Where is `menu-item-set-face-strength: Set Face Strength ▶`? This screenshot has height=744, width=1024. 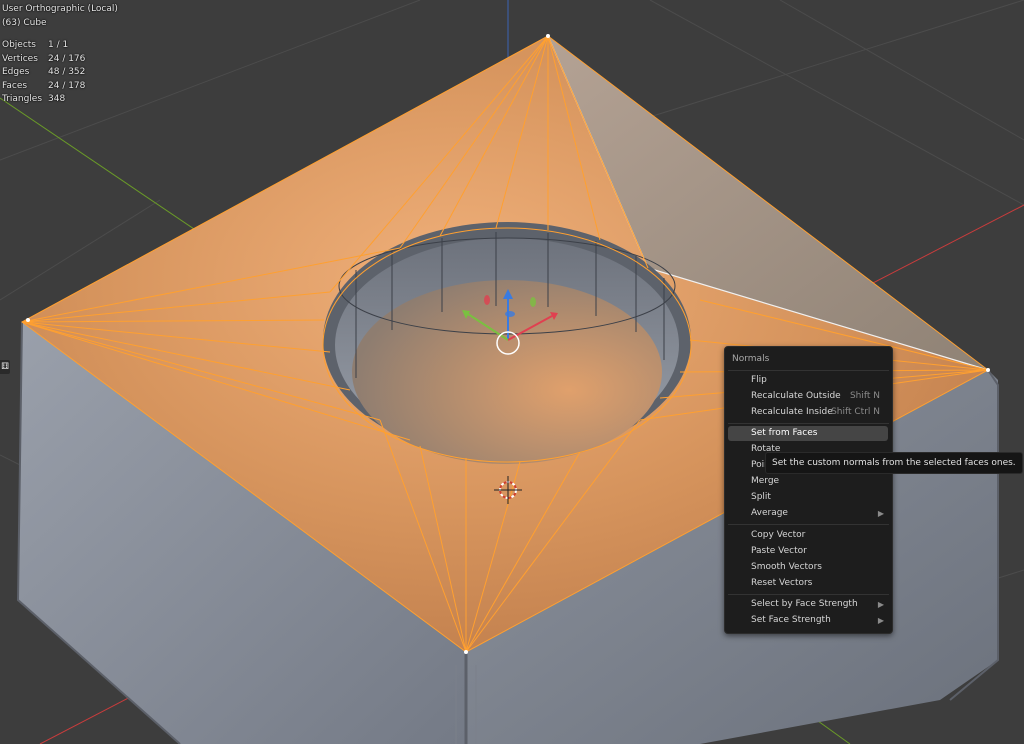
menu-item-set-face-strength: Set Face Strength ▶ is located at coordinates (808, 620).